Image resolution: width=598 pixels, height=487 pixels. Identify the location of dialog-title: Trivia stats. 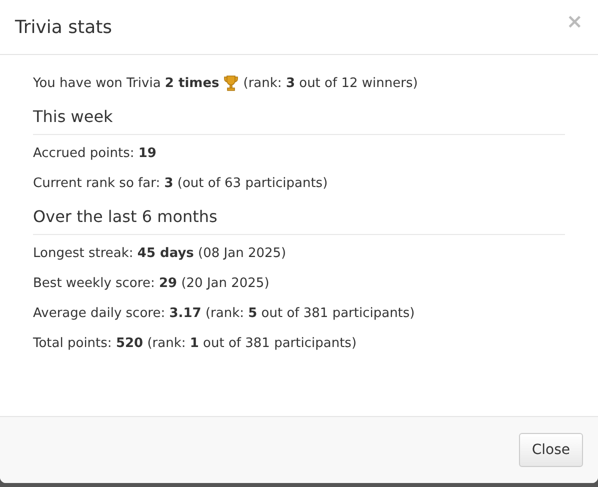
(63, 27).